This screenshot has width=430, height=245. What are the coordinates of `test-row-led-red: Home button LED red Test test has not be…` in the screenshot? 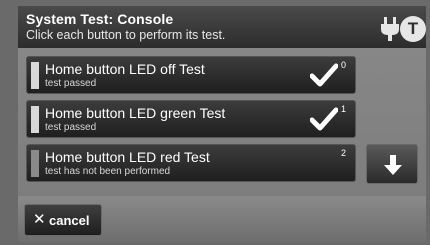 It's located at (191, 163).